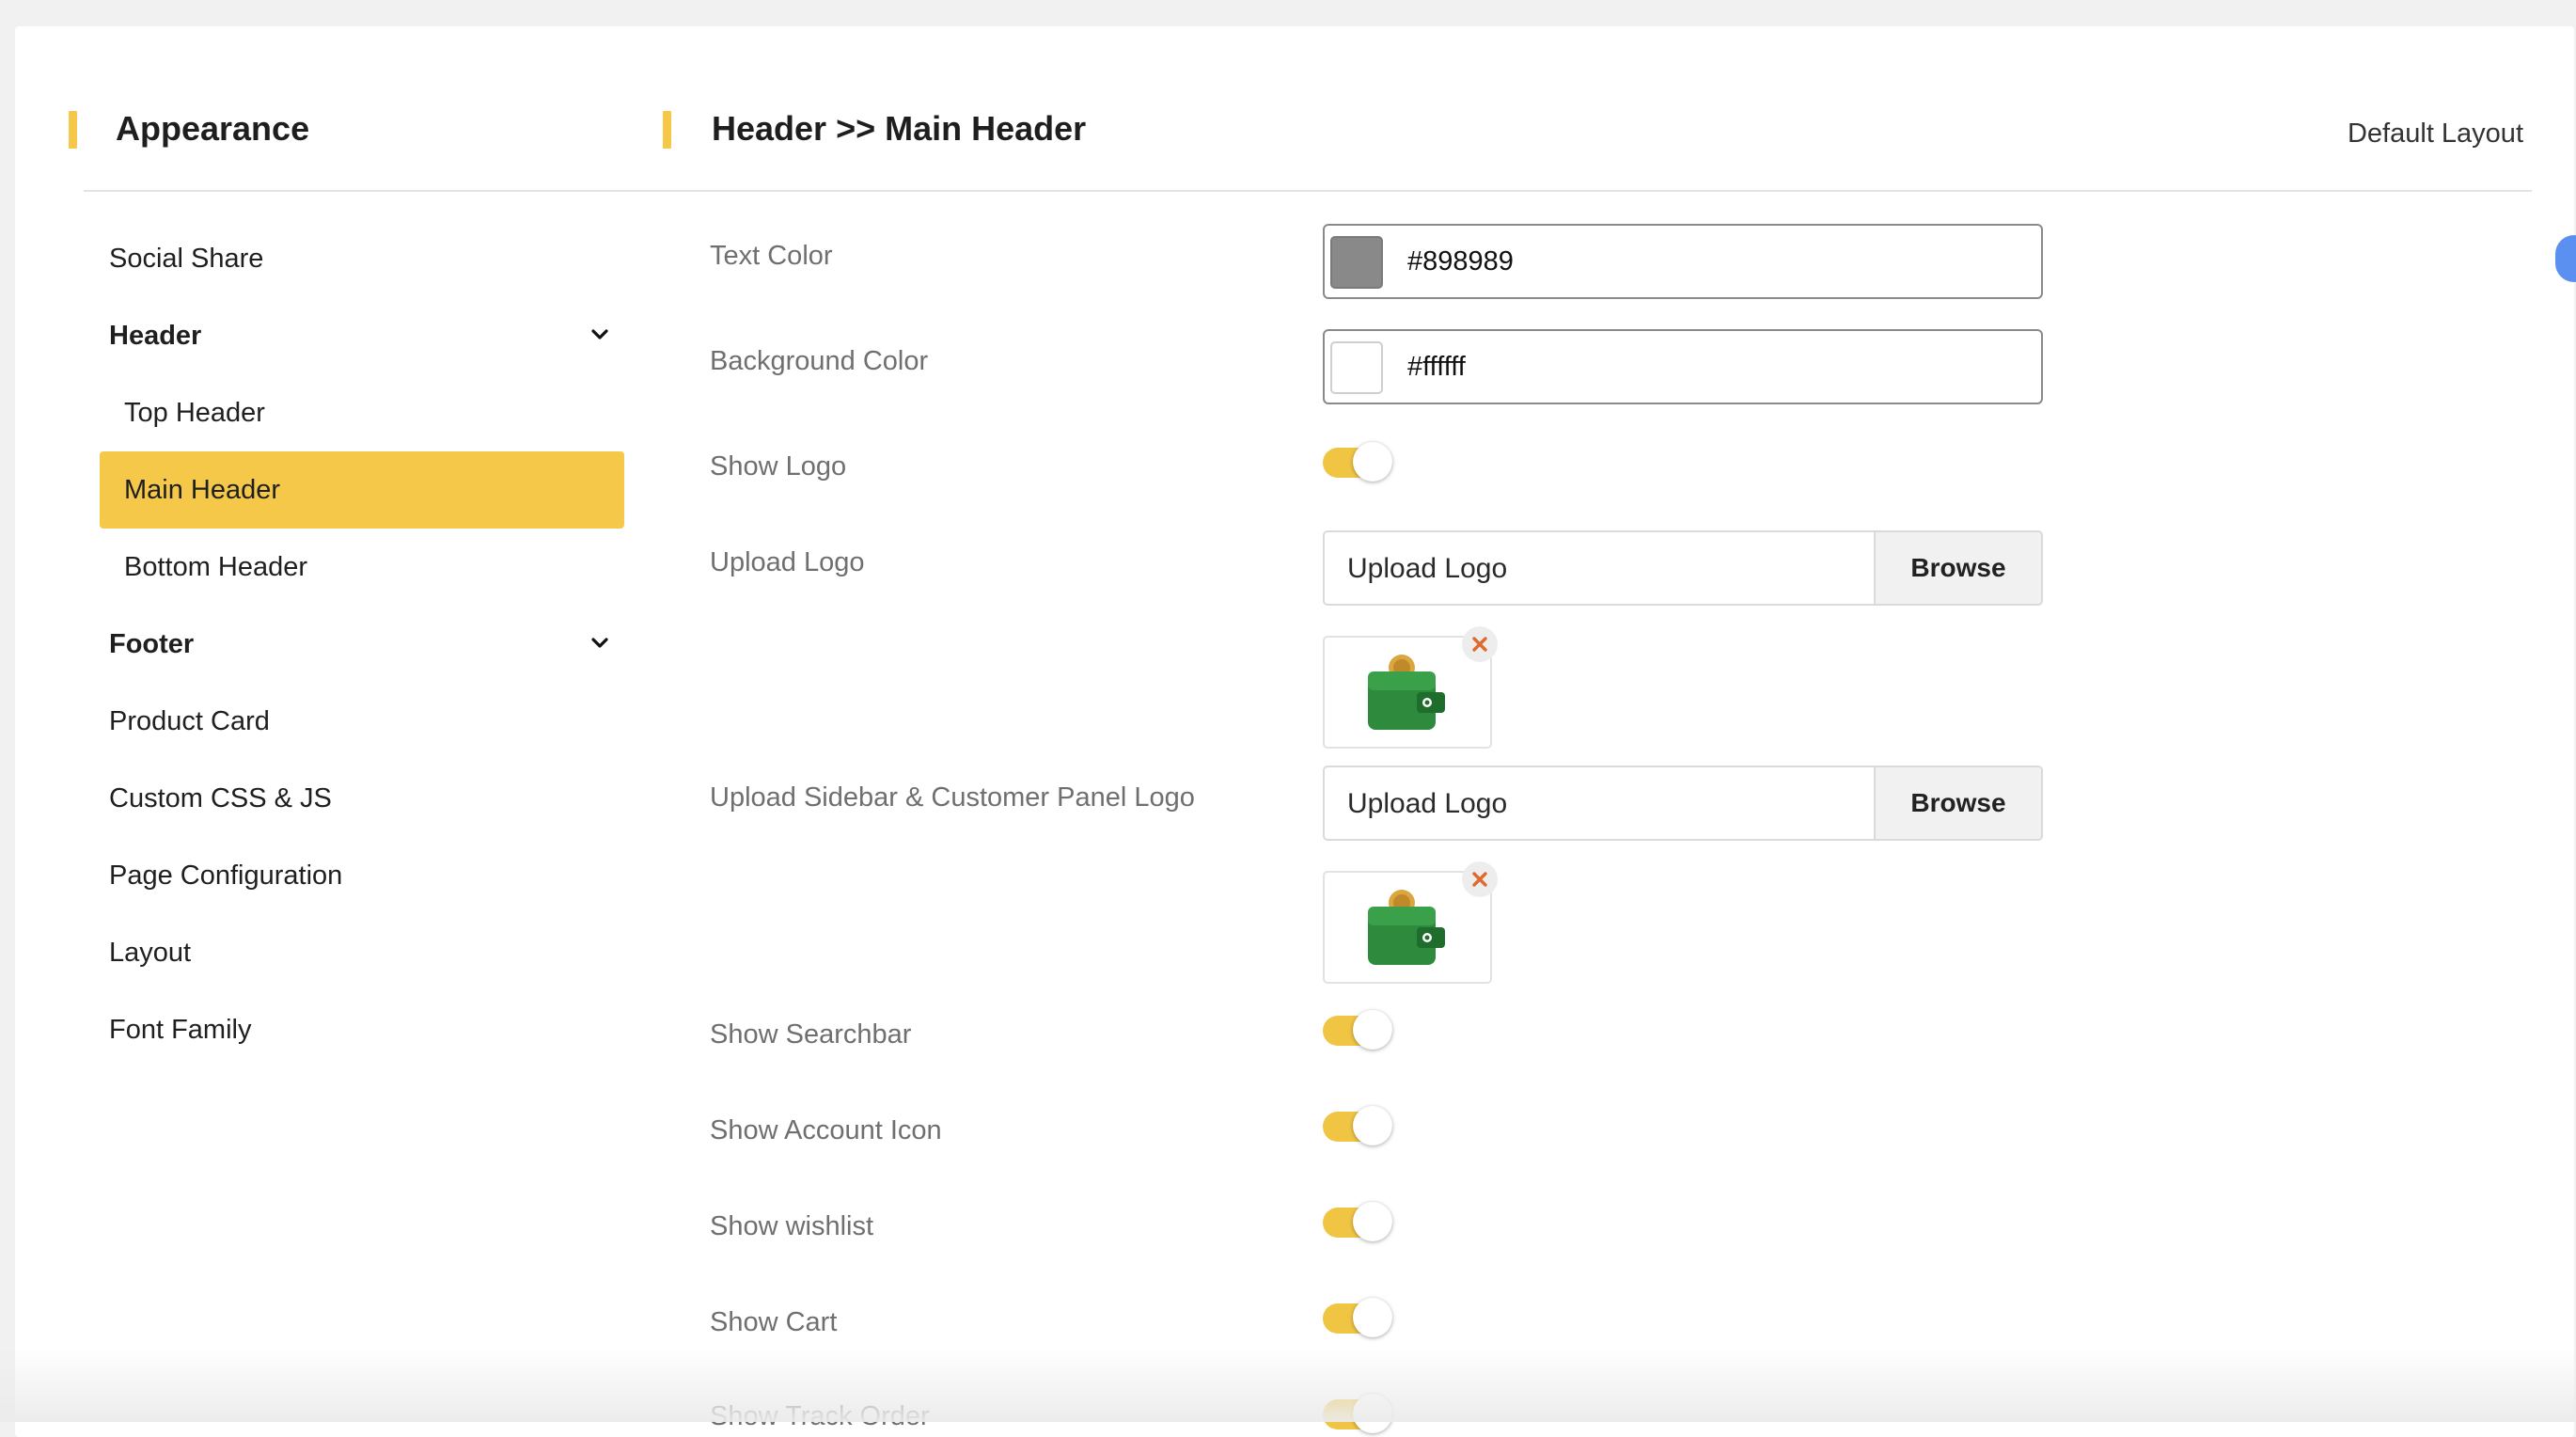 The height and width of the screenshot is (1437, 2576). I want to click on show-account-icon-label: Show Account Icon, so click(826, 1130).